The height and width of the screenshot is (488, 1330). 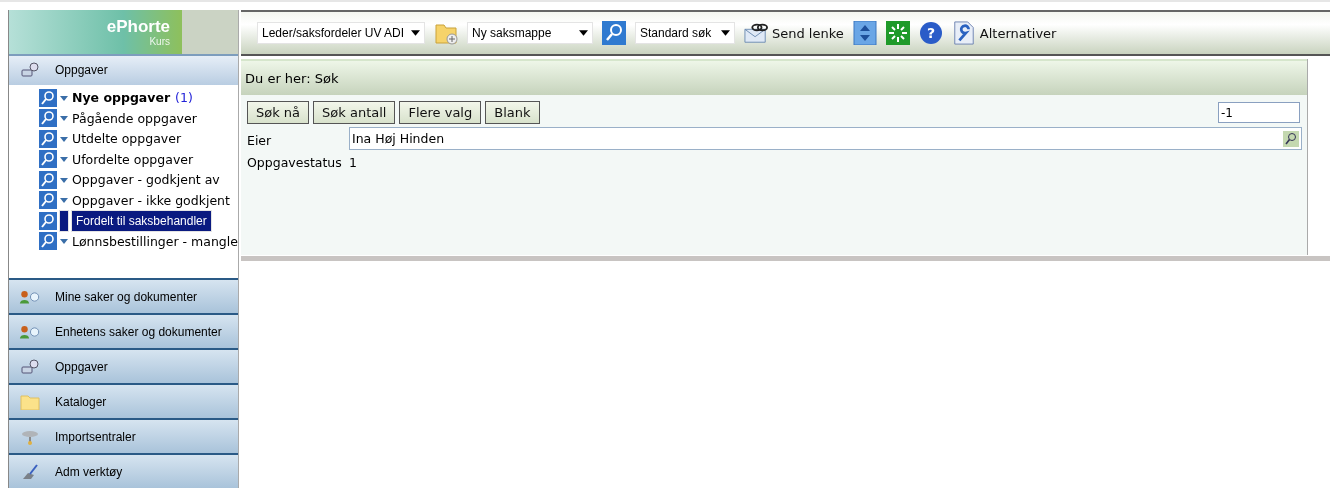 What do you see at coordinates (260, 140) in the screenshot?
I see `field-label: Eier` at bounding box center [260, 140].